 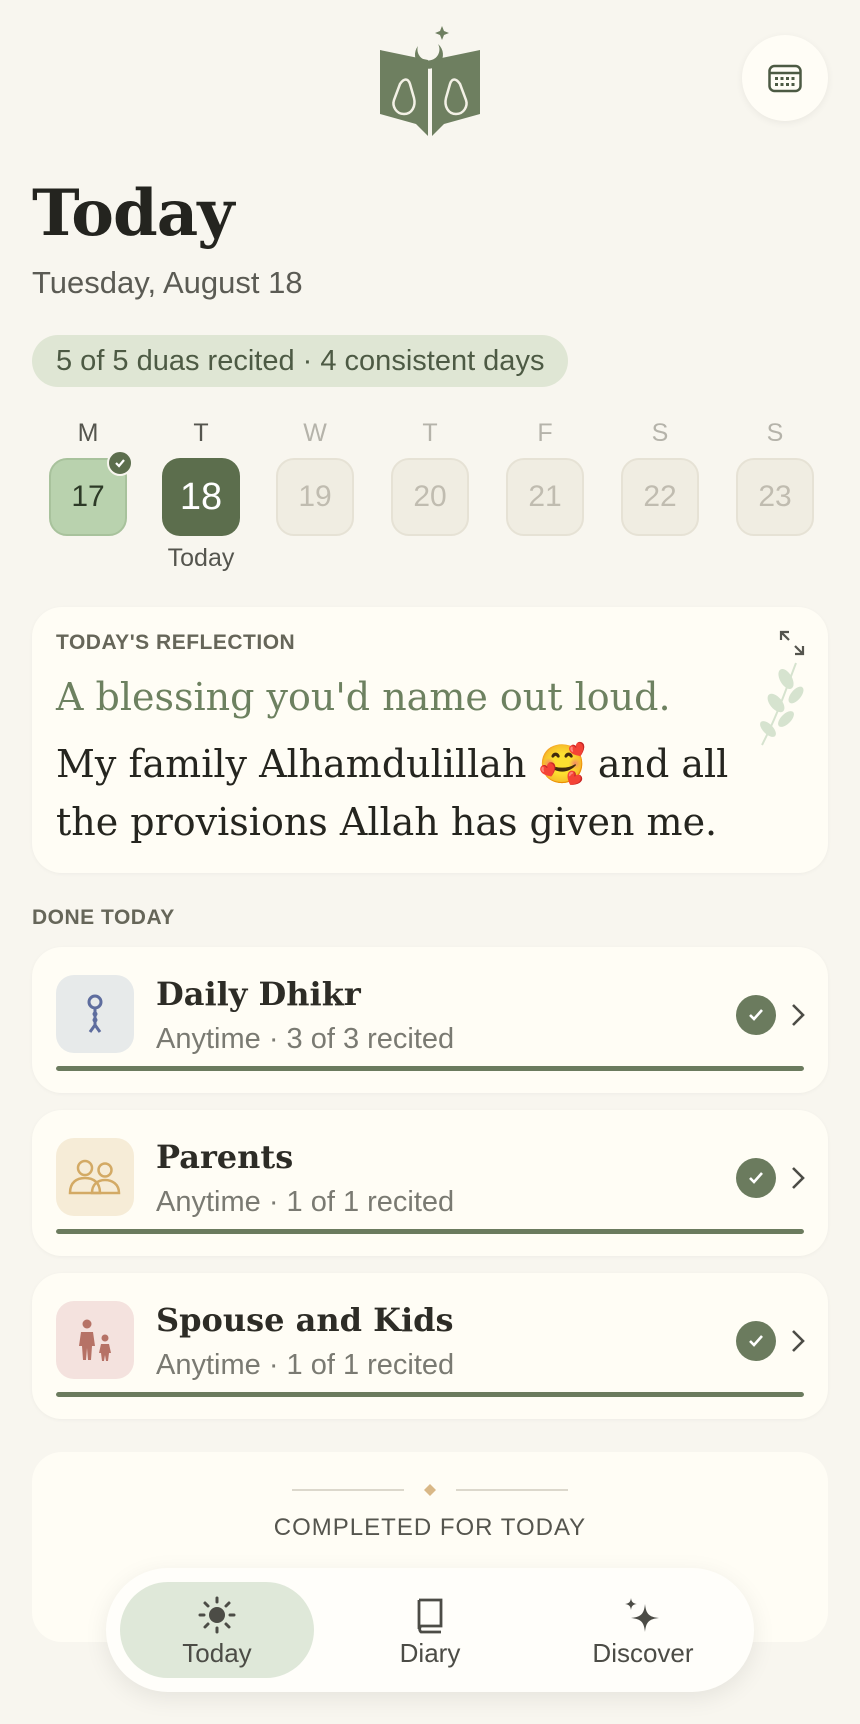 I want to click on nav-tab-diary: Diary, so click(x=430, y=1630).